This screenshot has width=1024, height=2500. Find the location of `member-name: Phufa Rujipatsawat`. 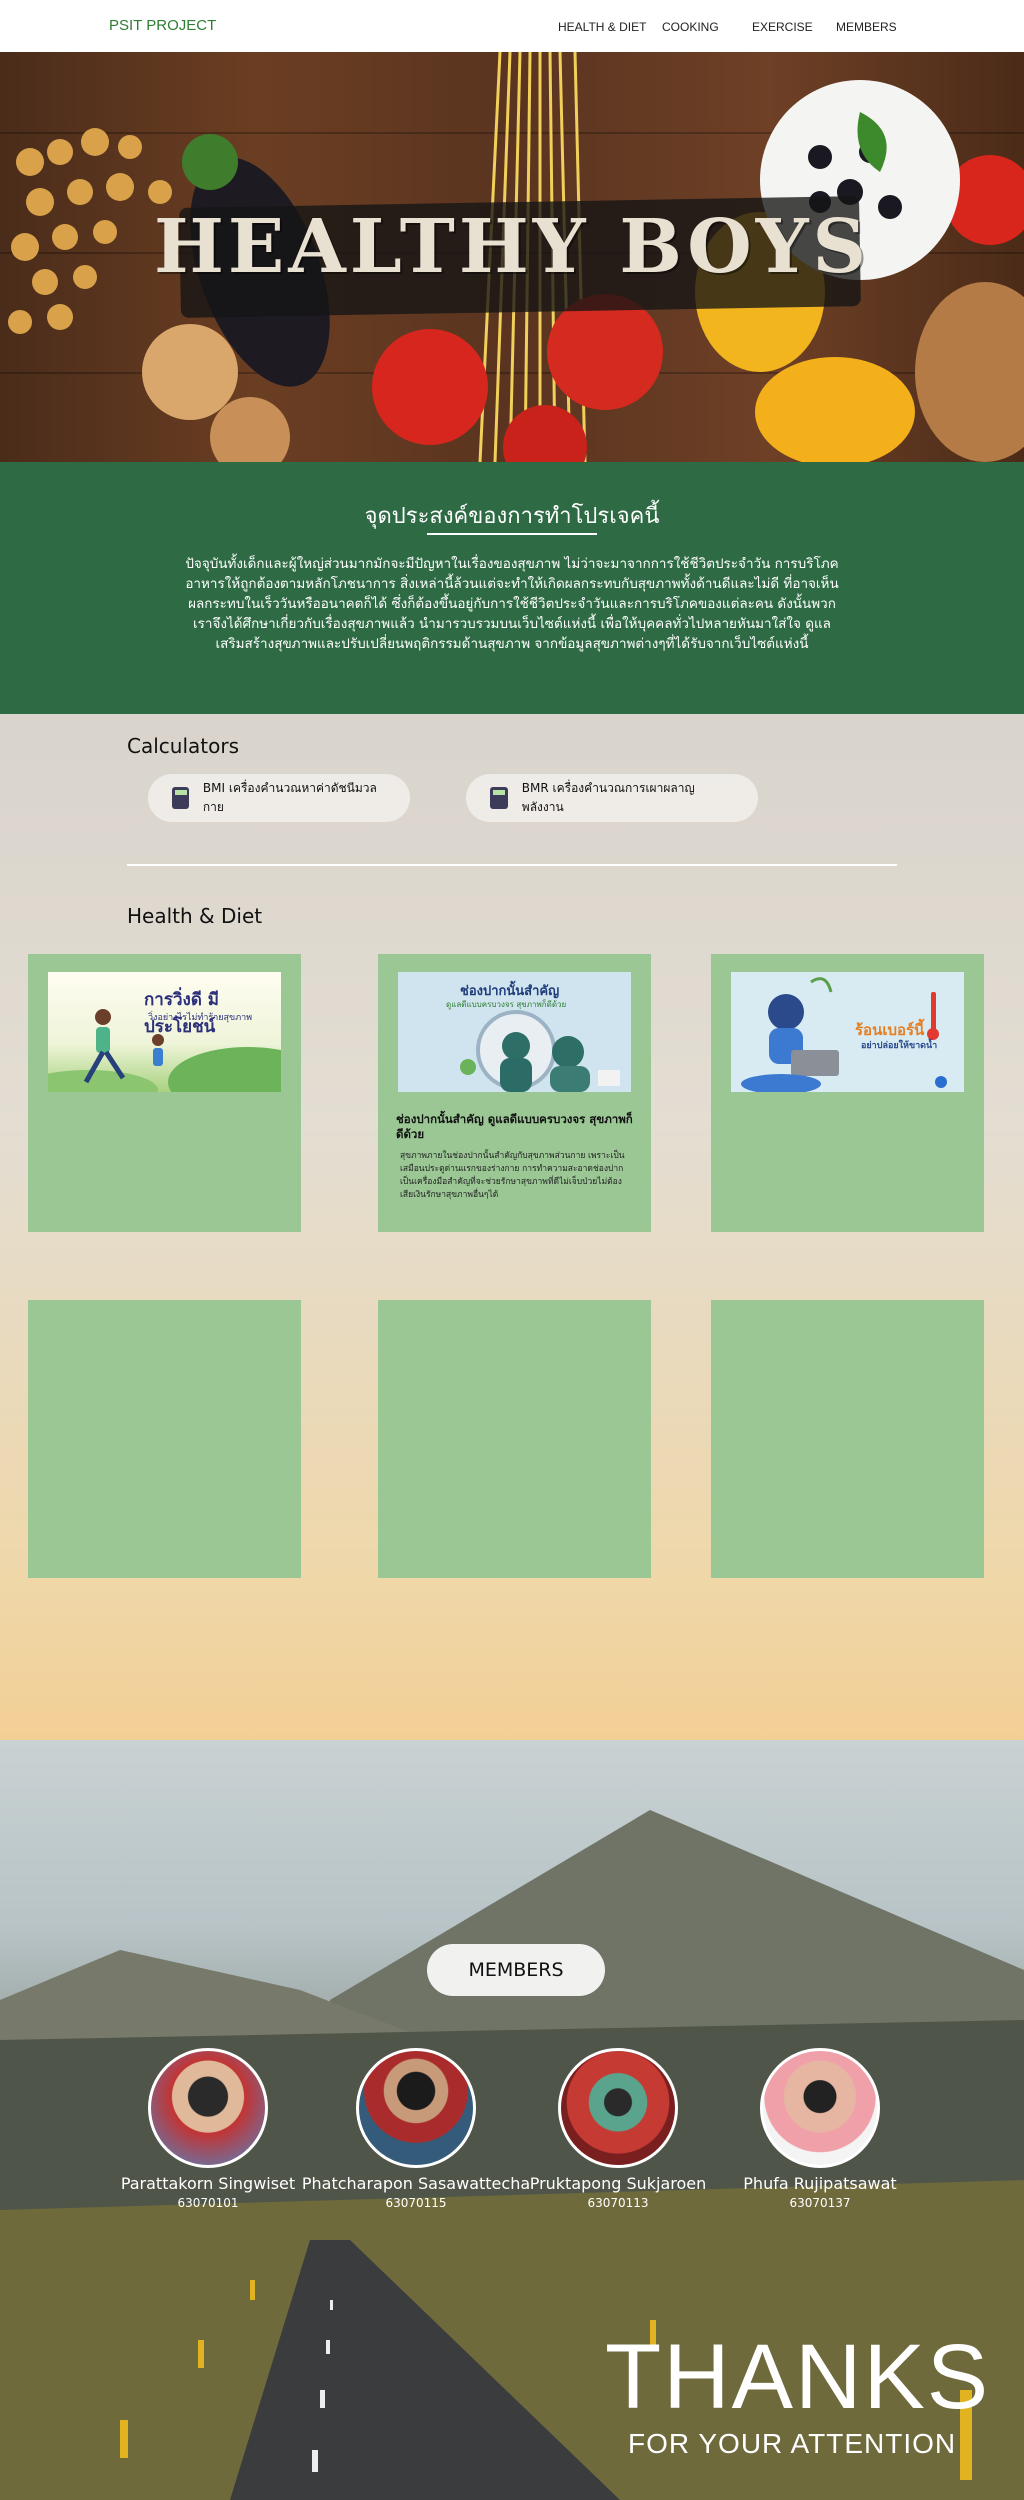

member-name: Phufa Rujipatsawat is located at coordinates (820, 2183).